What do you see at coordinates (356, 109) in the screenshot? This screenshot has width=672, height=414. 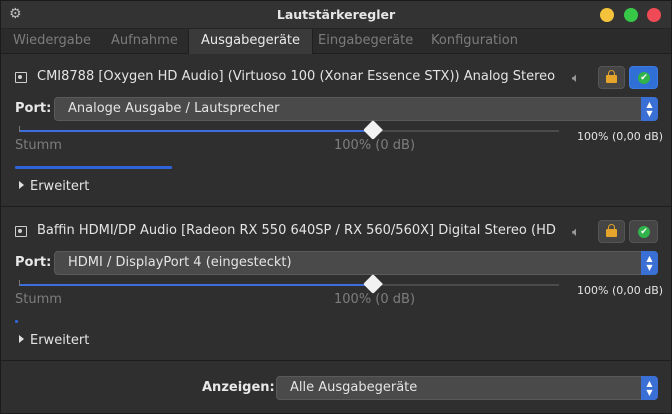 I see `port-select: Analoge Ausgabe / Lautsprecher ▲ ▼` at bounding box center [356, 109].